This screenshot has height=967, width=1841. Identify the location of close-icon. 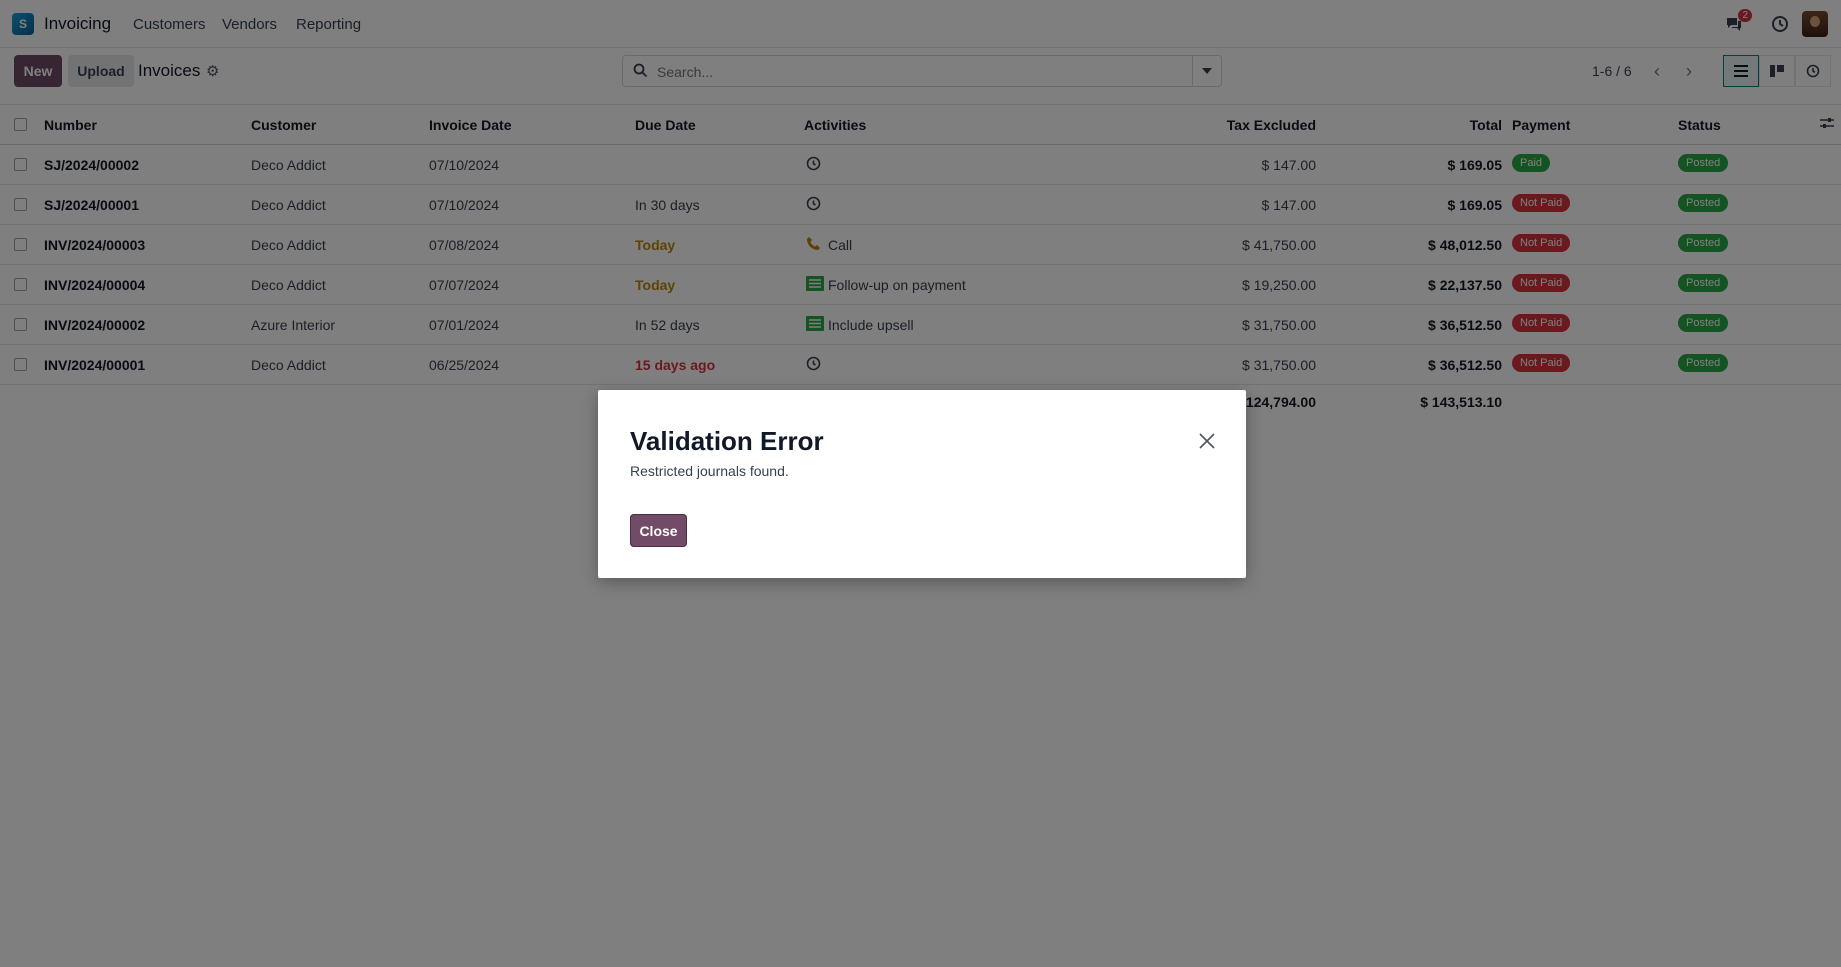
(1207, 441).